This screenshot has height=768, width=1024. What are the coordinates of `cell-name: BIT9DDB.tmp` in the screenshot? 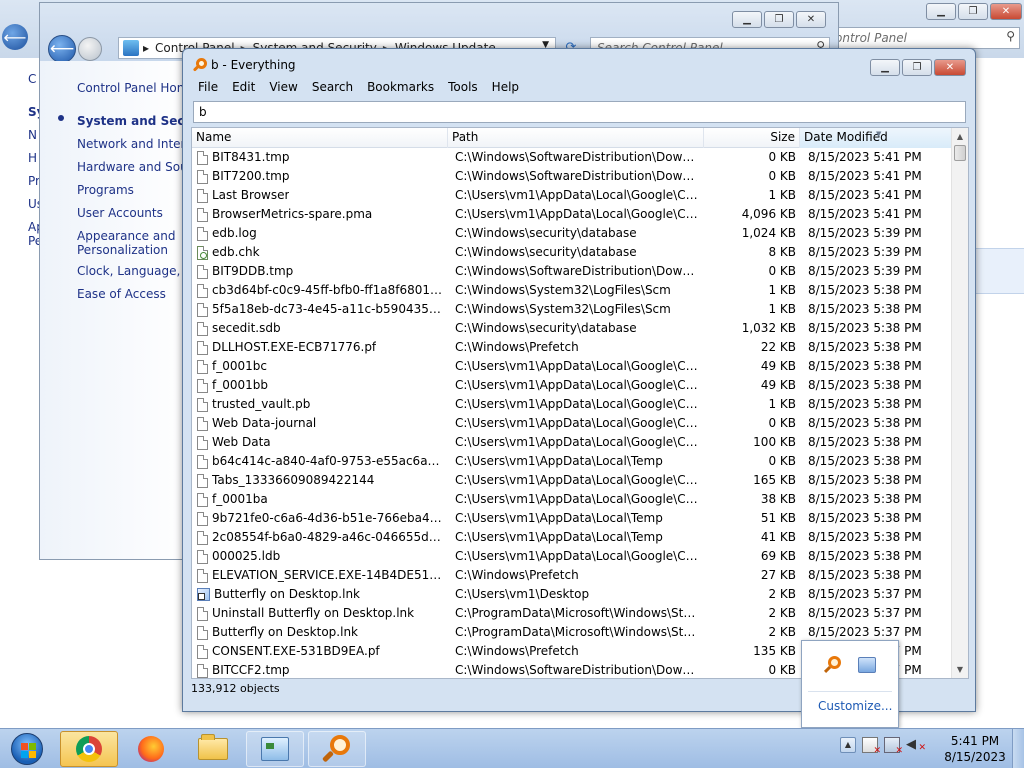 It's located at (320, 271).